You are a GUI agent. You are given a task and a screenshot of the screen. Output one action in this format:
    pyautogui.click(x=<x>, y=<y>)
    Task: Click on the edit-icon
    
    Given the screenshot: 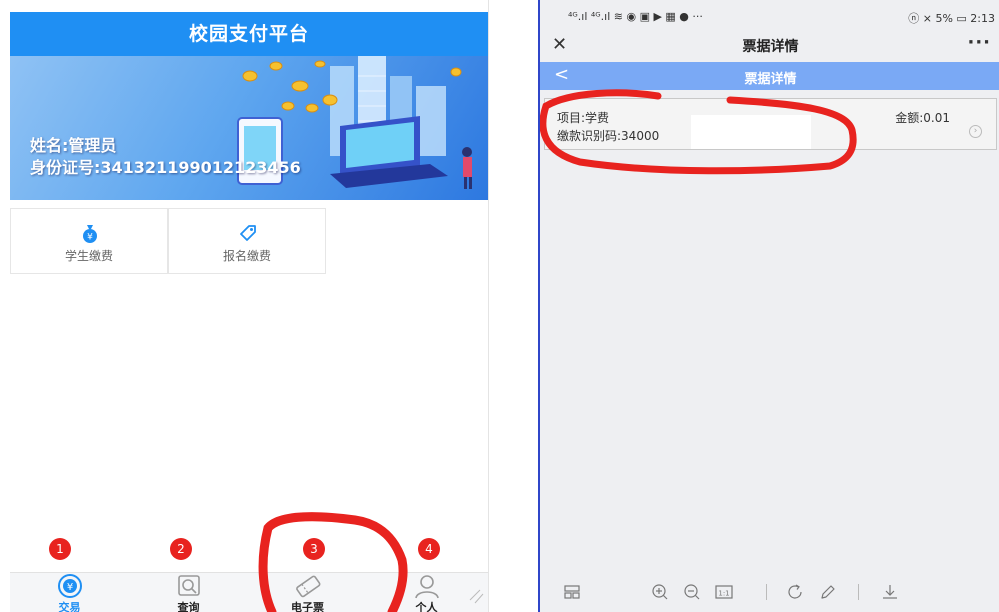 What is the action you would take?
    pyautogui.click(x=828, y=592)
    